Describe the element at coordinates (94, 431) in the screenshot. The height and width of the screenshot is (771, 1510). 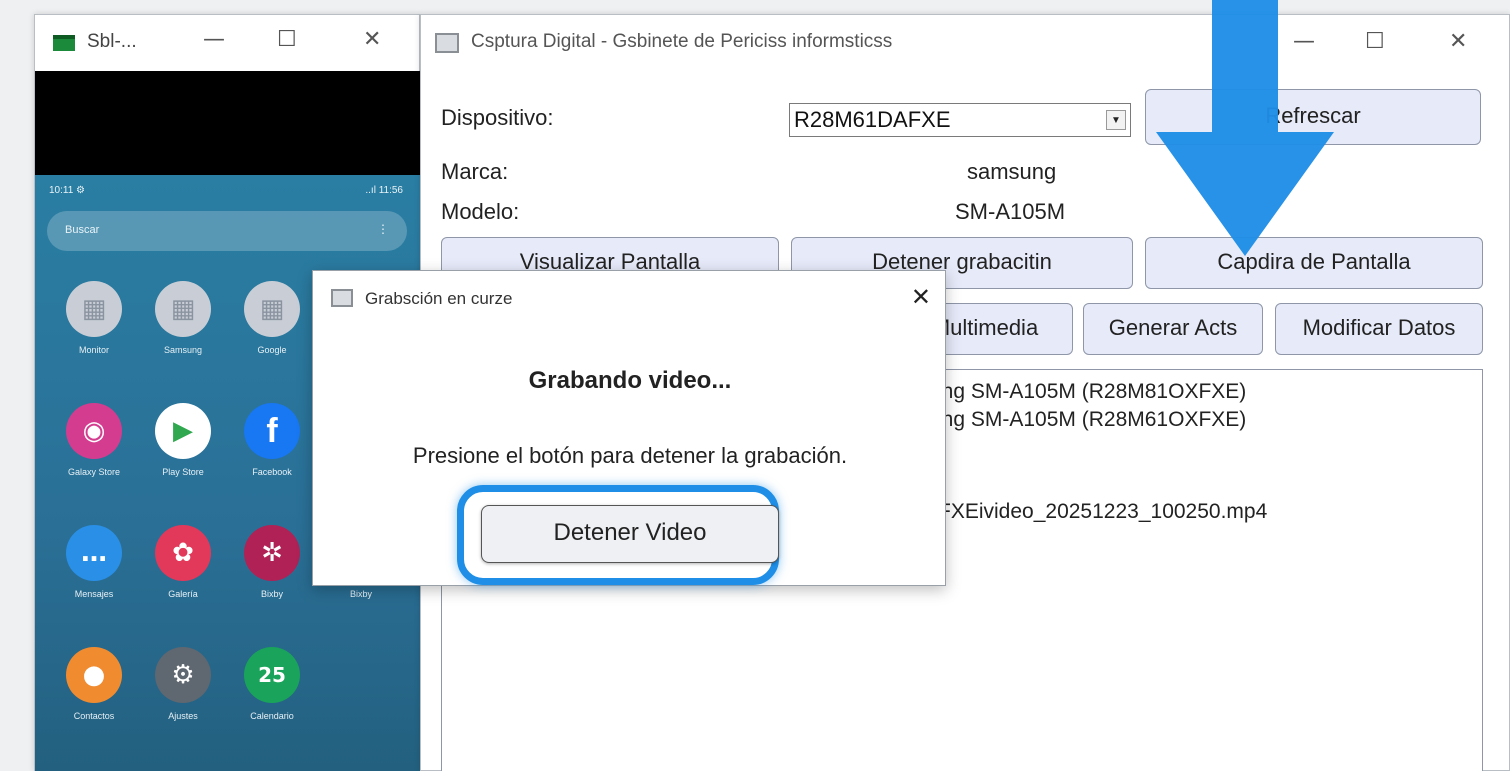
I see `galaxy-store-icon: ◉` at that location.